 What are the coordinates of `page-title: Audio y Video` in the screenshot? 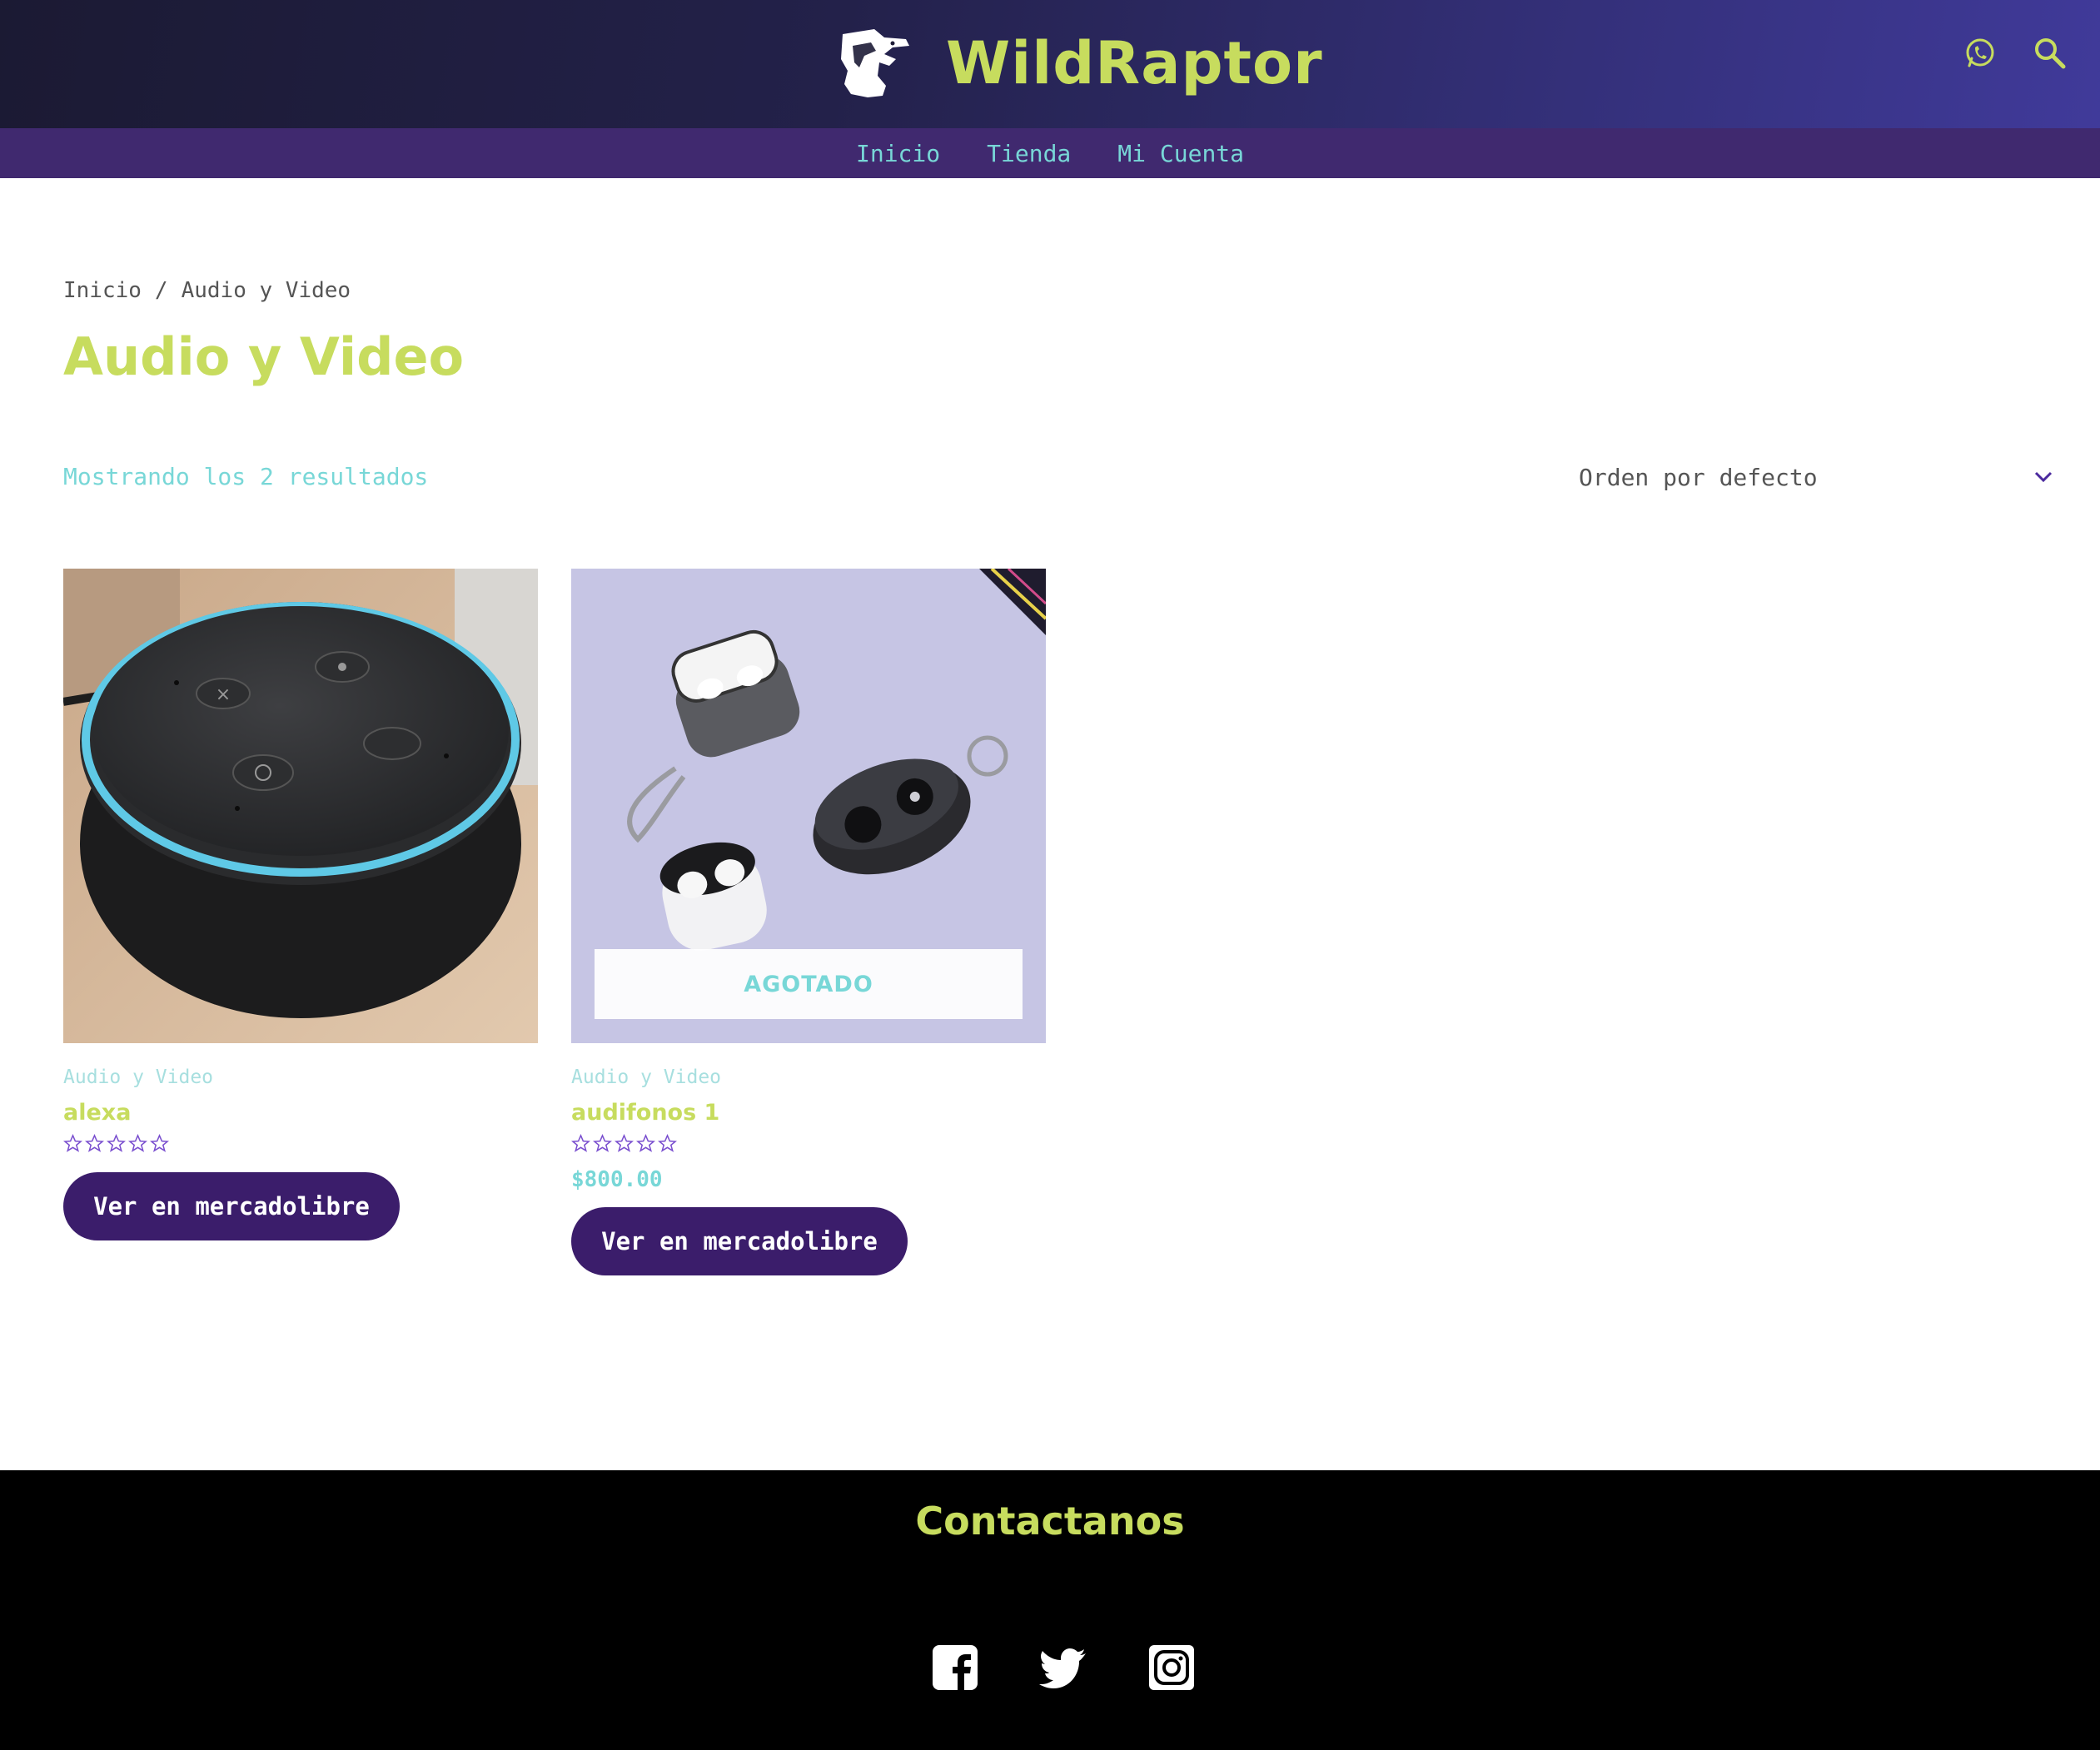 It's located at (264, 356).